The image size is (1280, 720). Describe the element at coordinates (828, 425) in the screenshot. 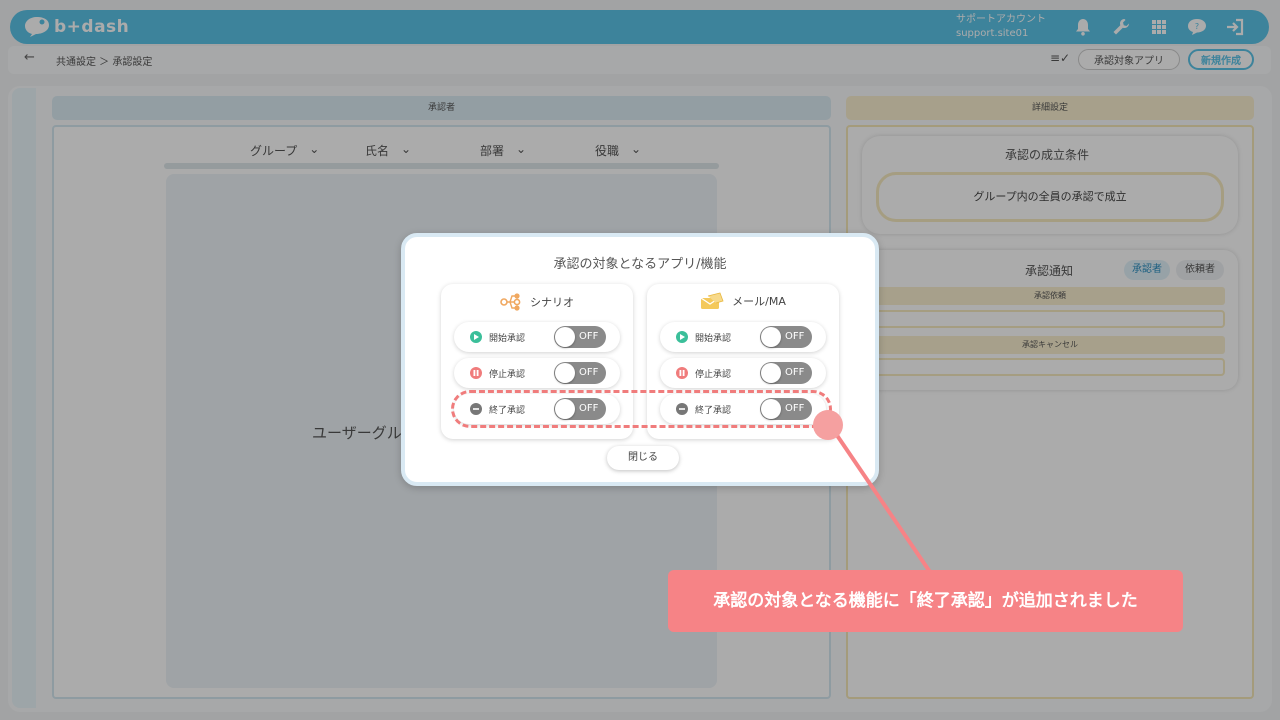

I see `callout-dot` at that location.